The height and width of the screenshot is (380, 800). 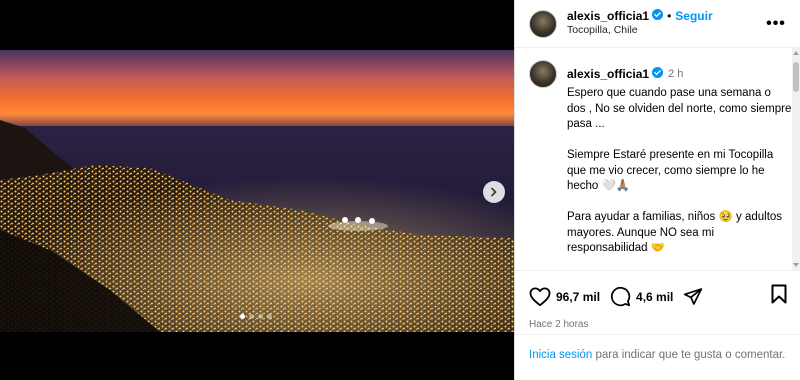 I want to click on follow-button: Seguir, so click(x=693, y=17).